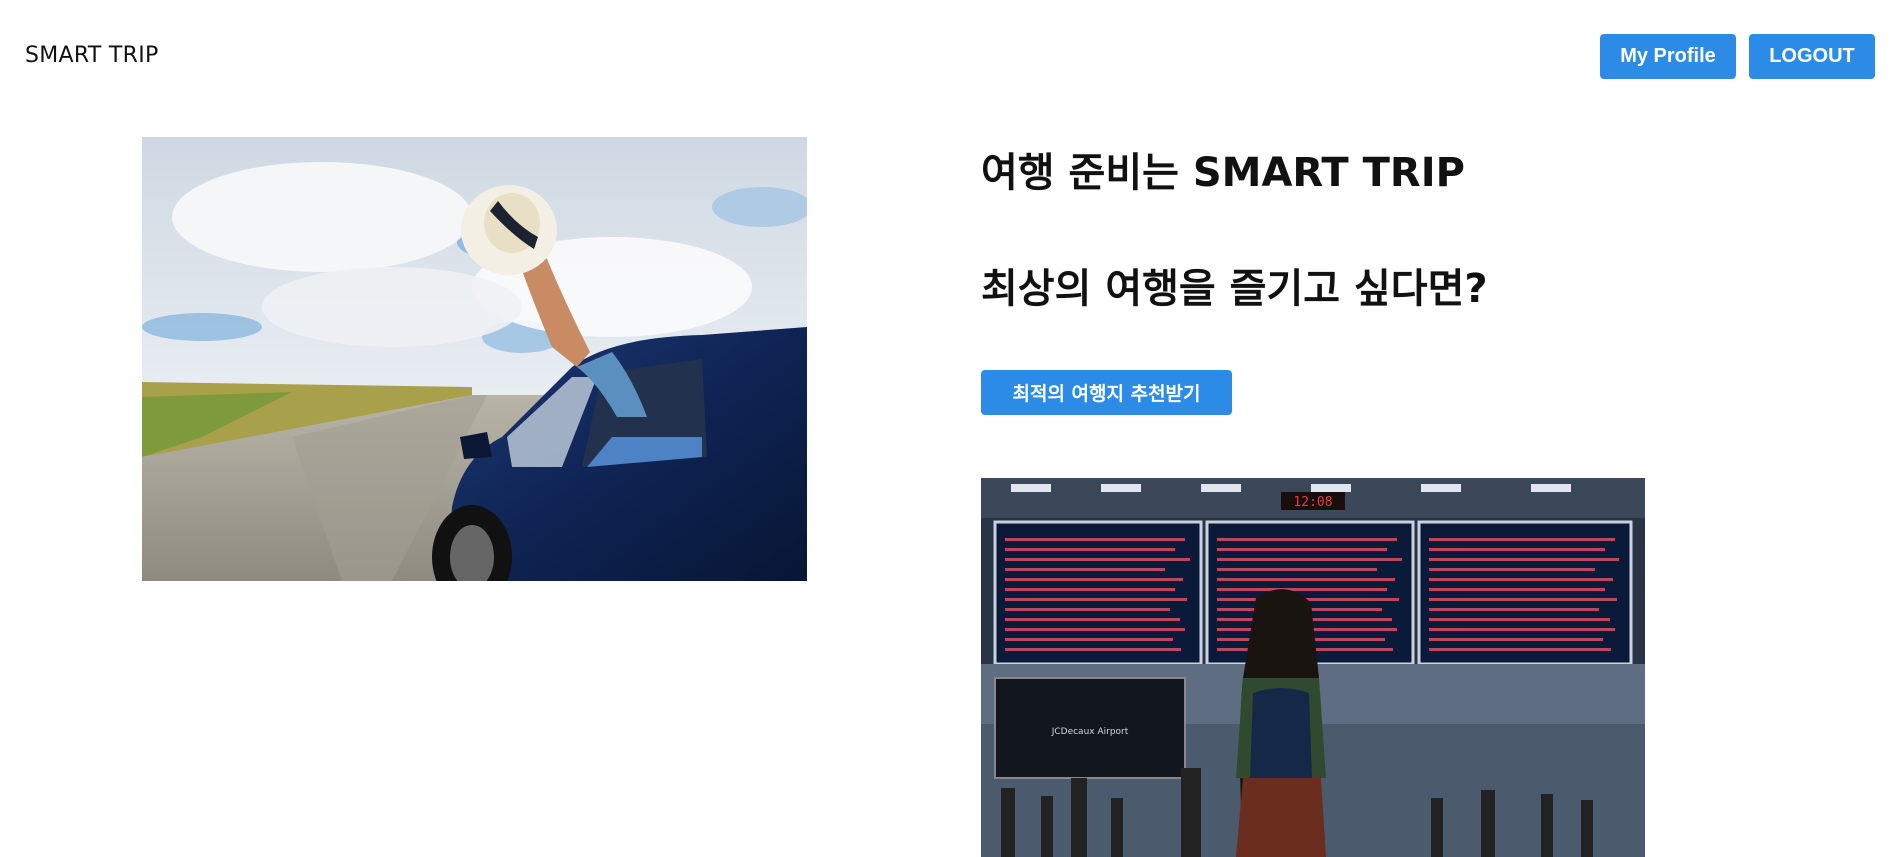 This screenshot has height=857, width=1892. Describe the element at coordinates (1106, 392) in the screenshot. I see `recommend-destination-button: 최적의 여행지 추천받기` at that location.